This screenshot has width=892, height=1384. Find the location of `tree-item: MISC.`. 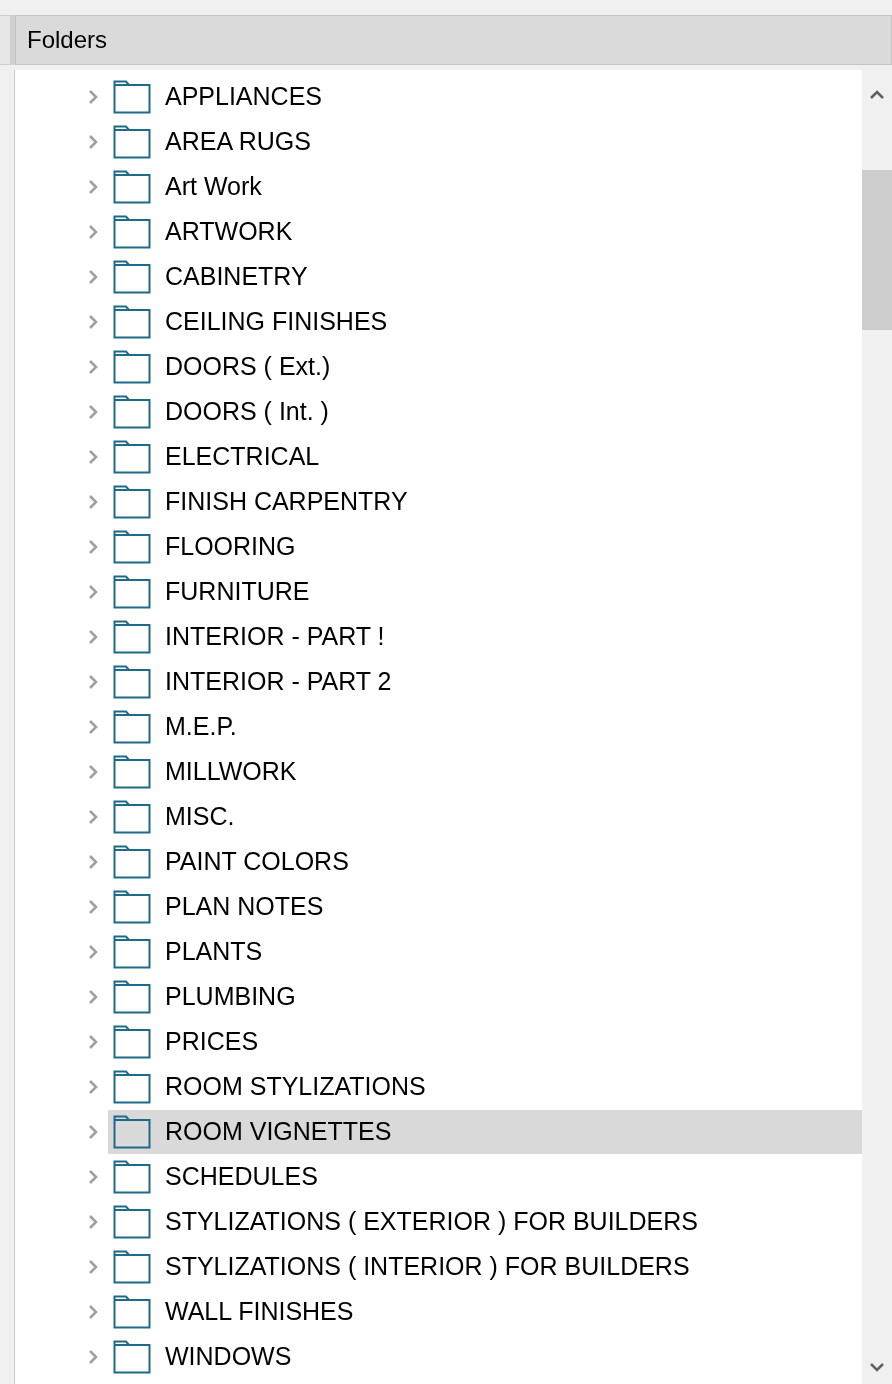

tree-item: MISC. is located at coordinates (485, 816).